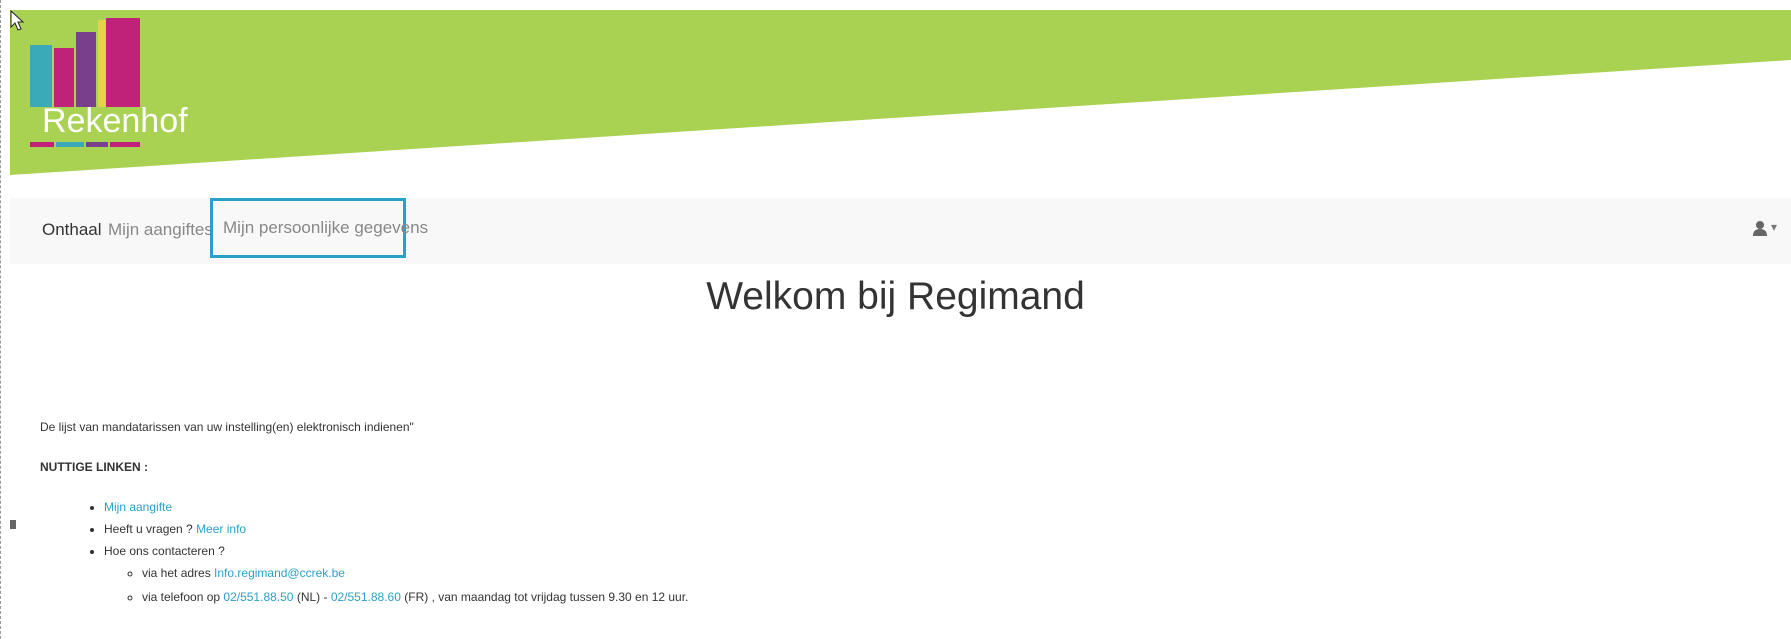 The height and width of the screenshot is (639, 1791). What do you see at coordinates (396, 507) in the screenshot?
I see `list-item: Mijn aangifte` at bounding box center [396, 507].